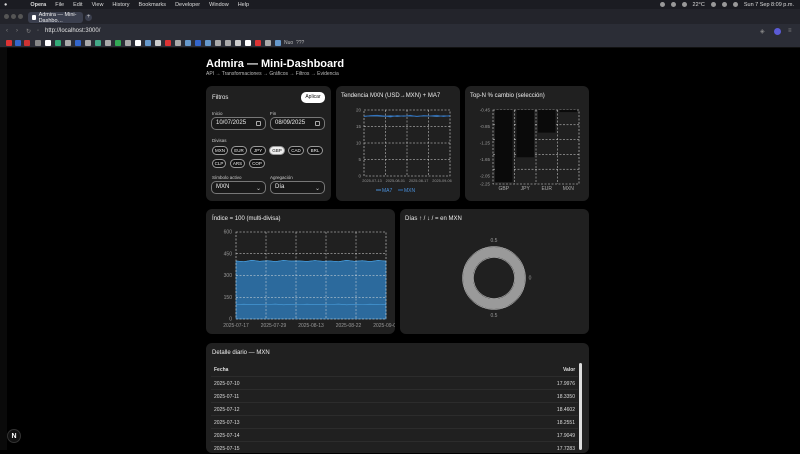  Describe the element at coordinates (236, 326) in the screenshot. I see `x-tick-label: 2025-07-17` at that location.